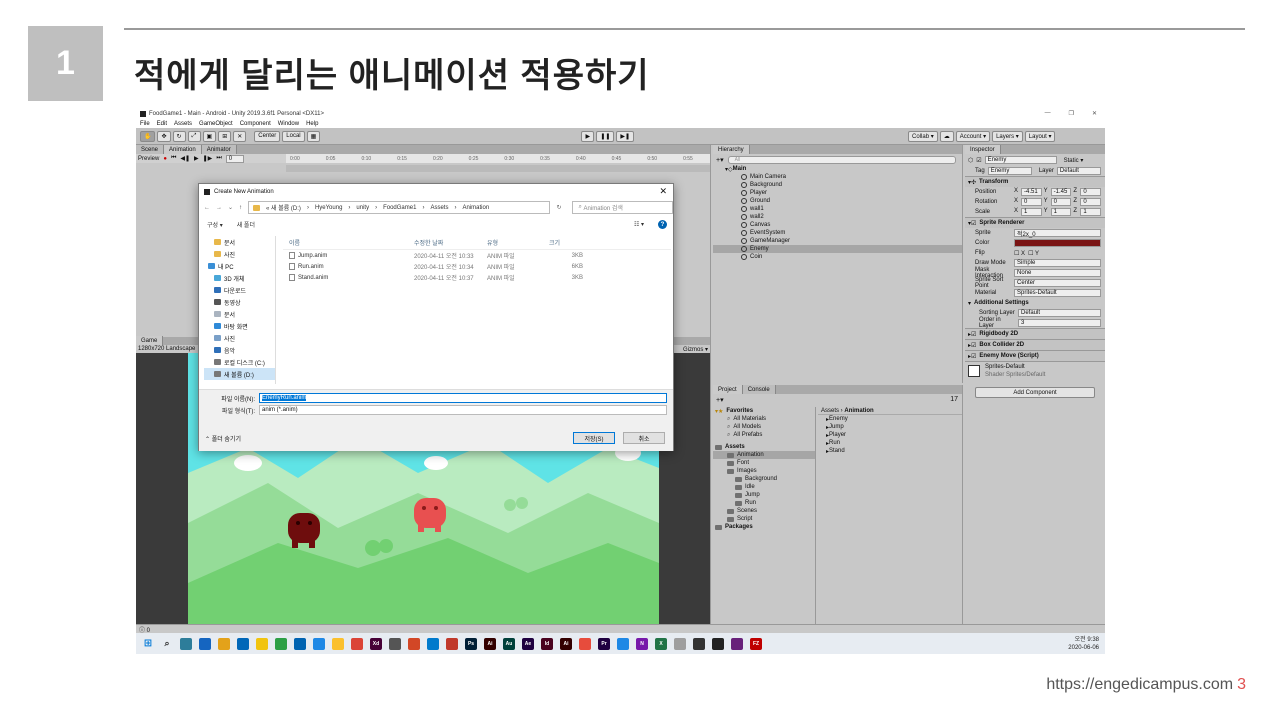 The image size is (1280, 720). Describe the element at coordinates (604, 643) in the screenshot. I see `taskbar-app-icon: Pr` at that location.